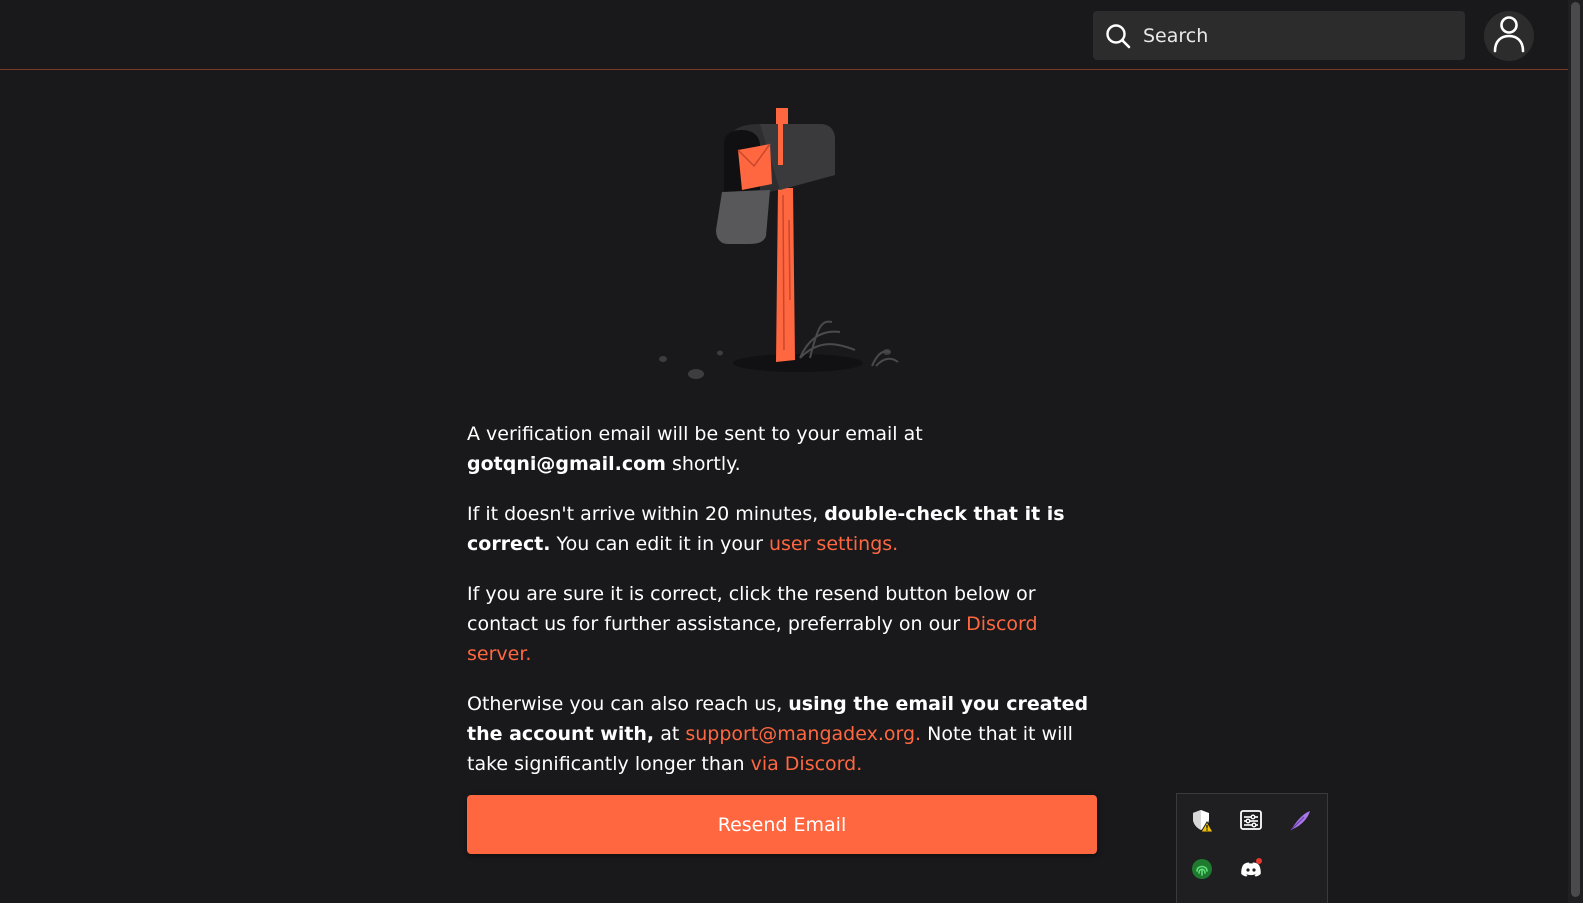  I want to click on user-avatar-button, so click(1509, 36).